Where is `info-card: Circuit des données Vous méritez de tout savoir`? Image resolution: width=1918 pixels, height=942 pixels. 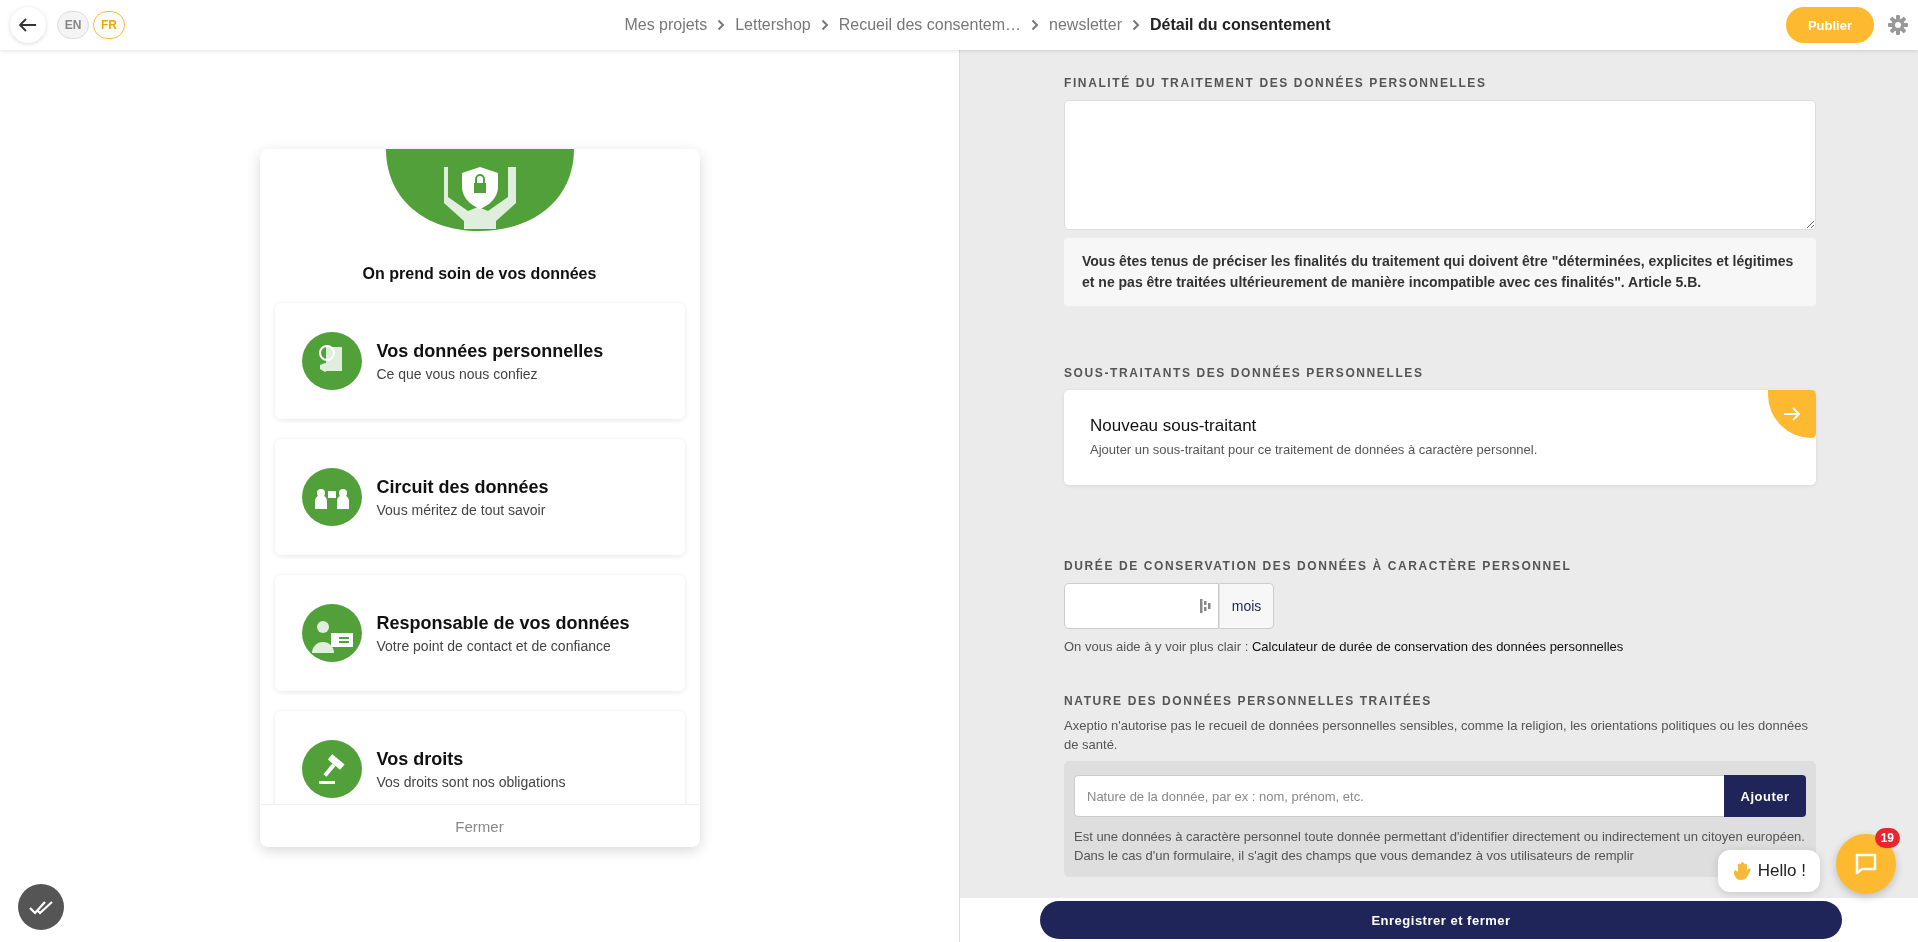
info-card: Circuit des données Vous méritez de tout savoir is located at coordinates (479, 497).